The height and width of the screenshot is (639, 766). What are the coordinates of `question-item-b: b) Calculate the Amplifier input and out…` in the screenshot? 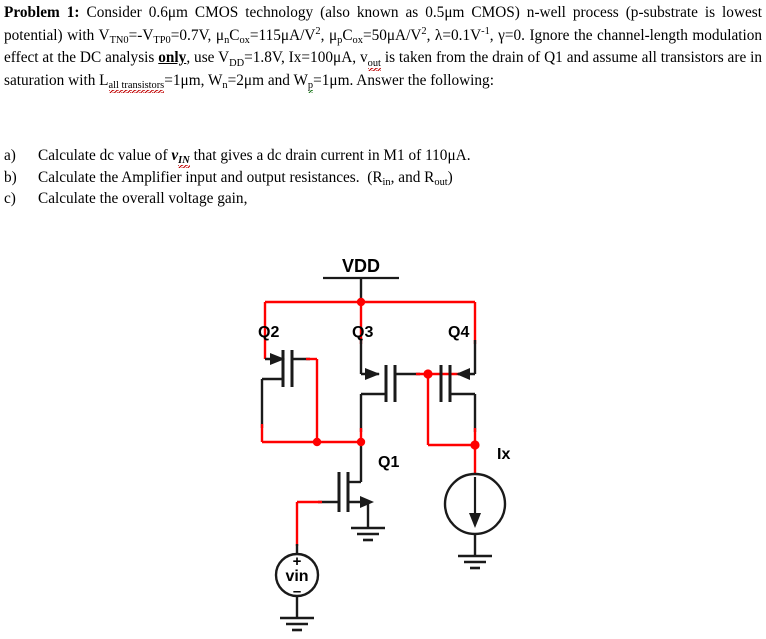 It's located at (324, 178).